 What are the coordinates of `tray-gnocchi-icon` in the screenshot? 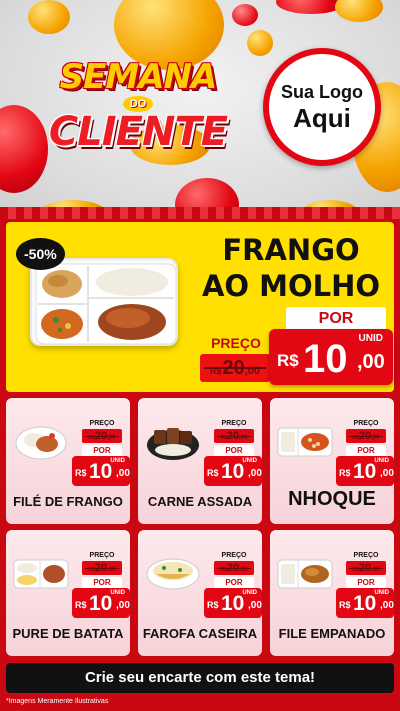 It's located at (305, 441).